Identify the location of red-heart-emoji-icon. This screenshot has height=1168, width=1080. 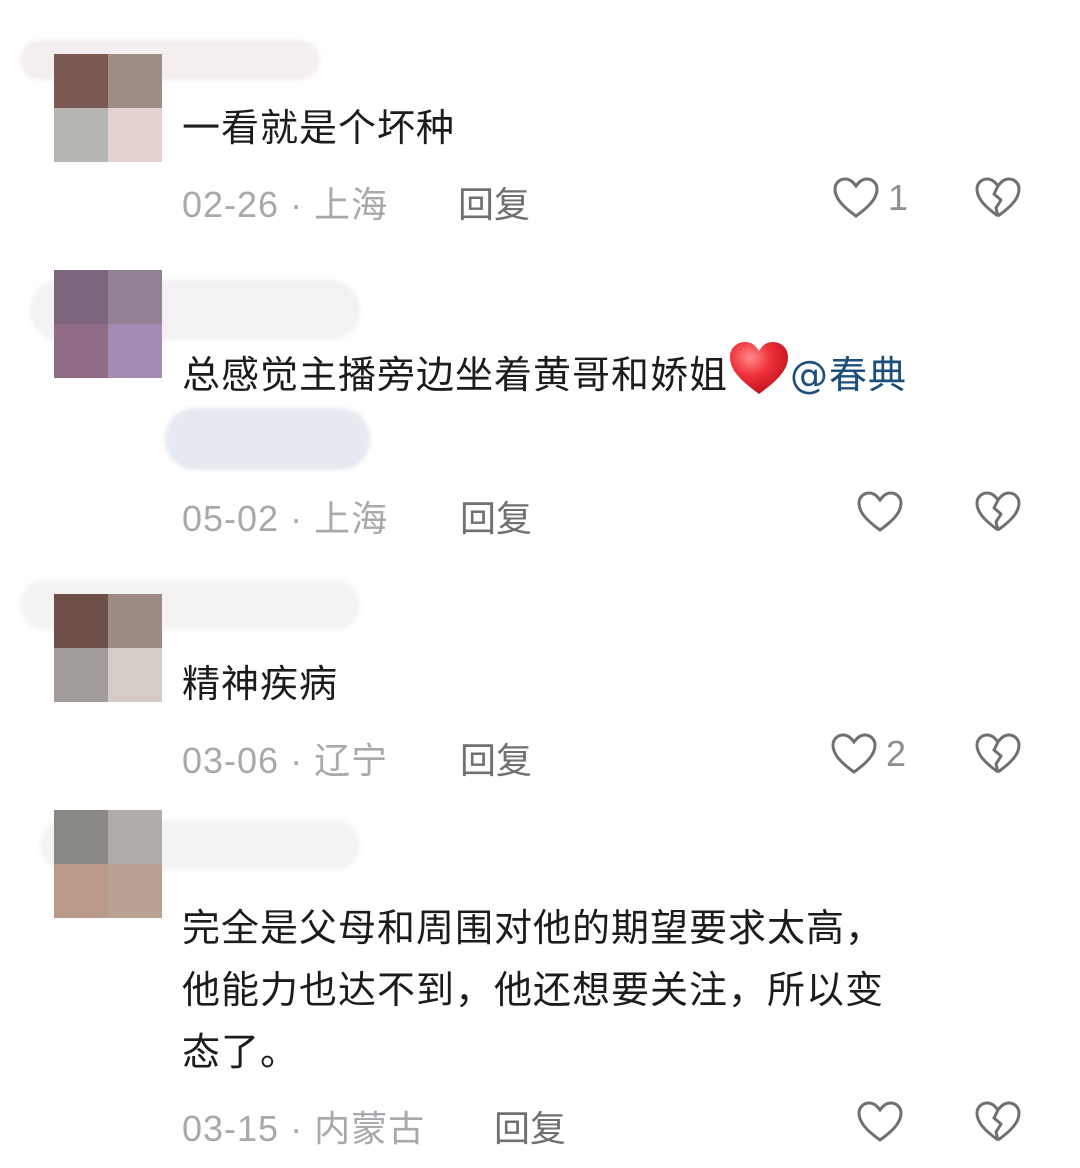
(759, 368).